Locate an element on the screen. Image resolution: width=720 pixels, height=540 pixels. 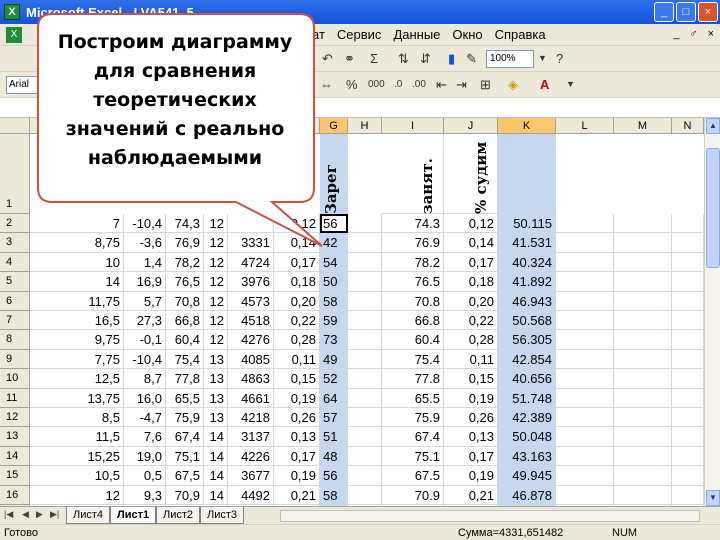
table-cell: 65.5 is located at coordinates (413, 398).